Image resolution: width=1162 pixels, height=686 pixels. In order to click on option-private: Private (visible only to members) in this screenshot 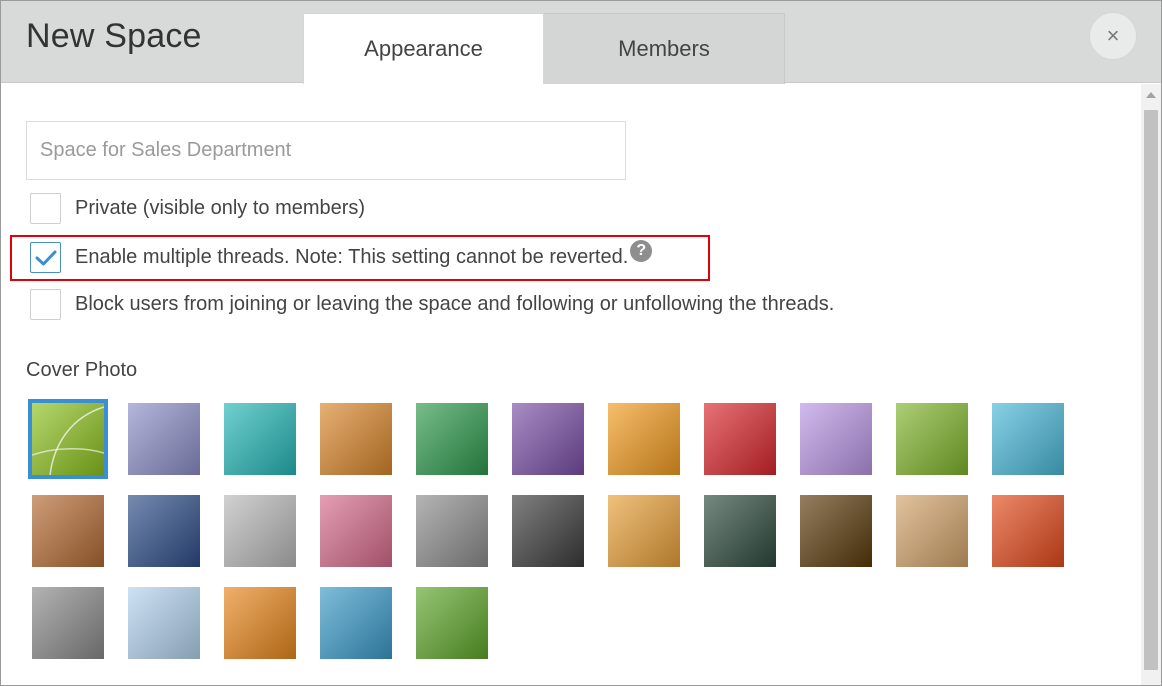, I will do `click(197, 208)`.